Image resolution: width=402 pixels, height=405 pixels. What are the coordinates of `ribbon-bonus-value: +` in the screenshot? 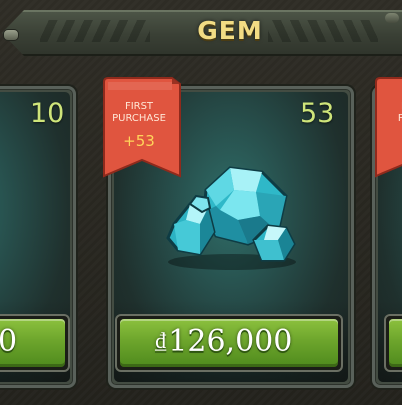 It's located at (390, 141).